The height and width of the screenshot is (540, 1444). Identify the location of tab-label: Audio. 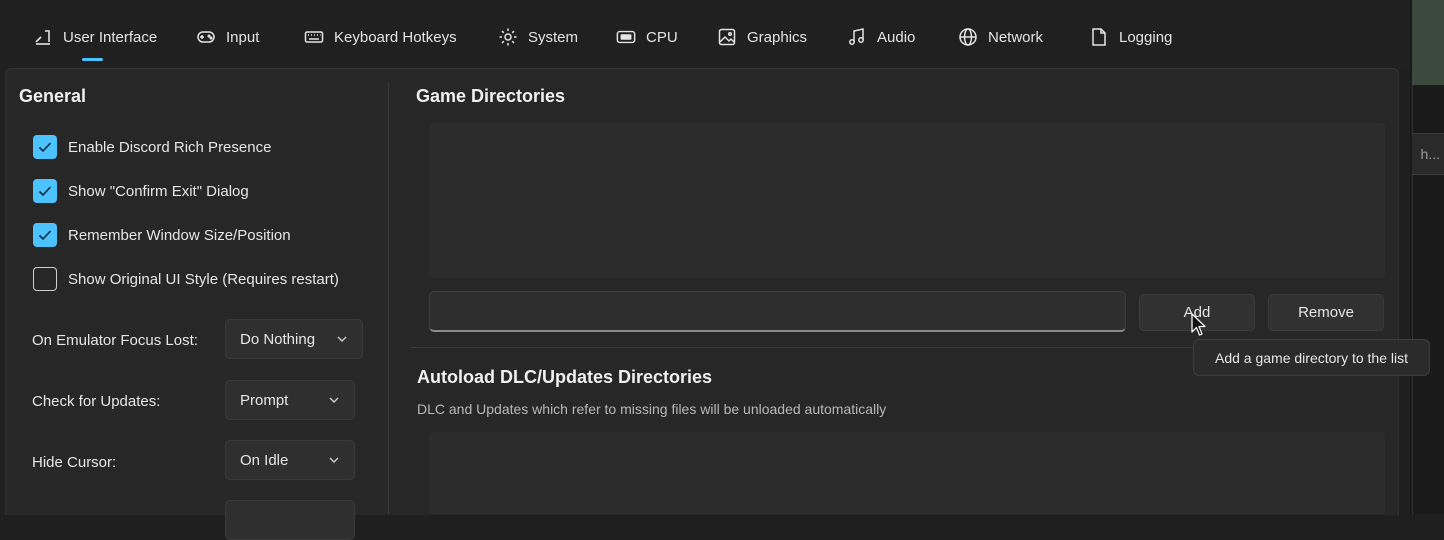
(896, 37).